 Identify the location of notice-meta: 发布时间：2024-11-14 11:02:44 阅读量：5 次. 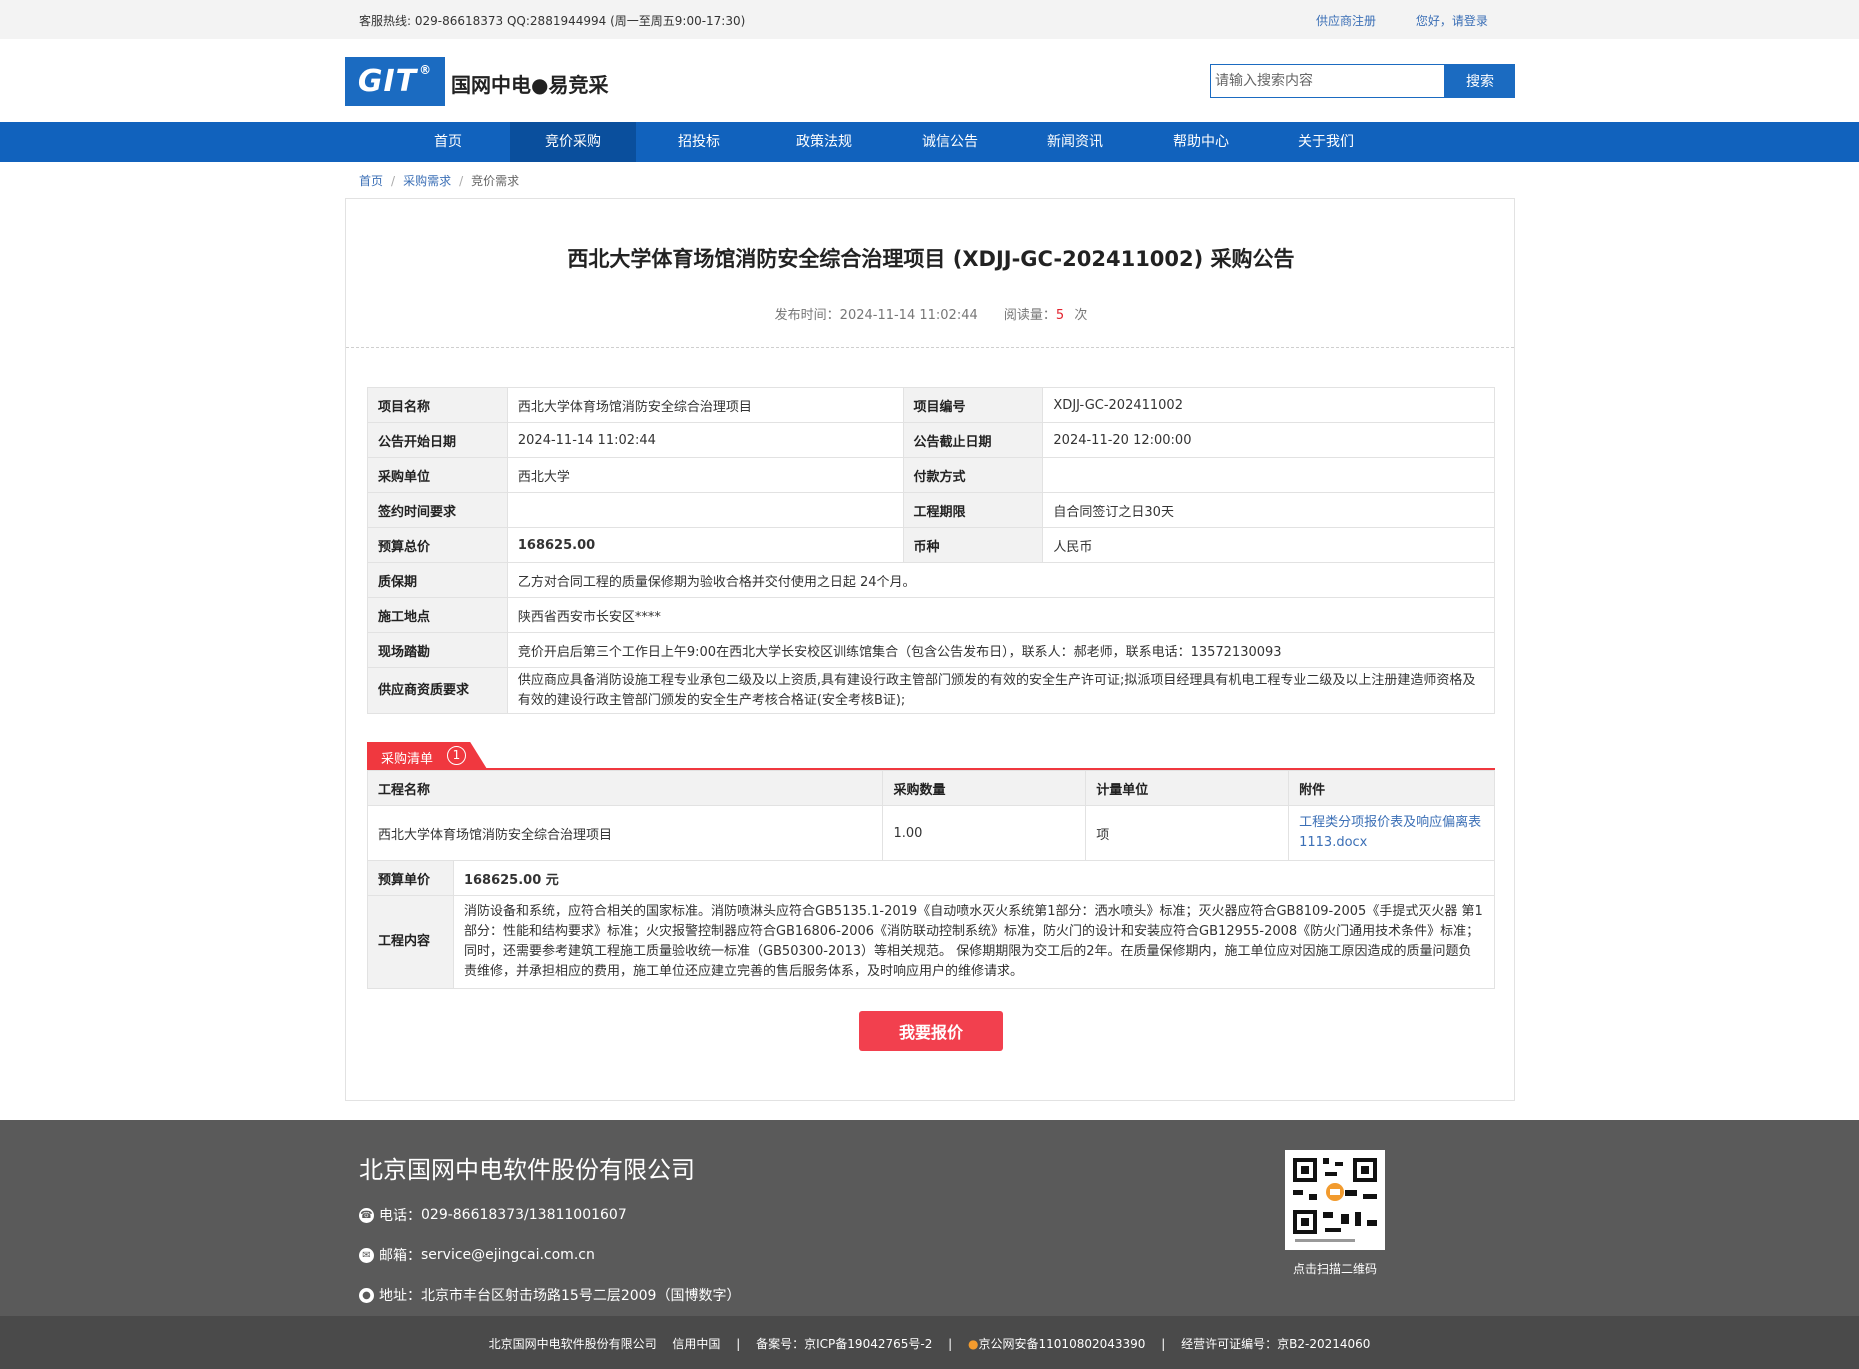
(931, 313).